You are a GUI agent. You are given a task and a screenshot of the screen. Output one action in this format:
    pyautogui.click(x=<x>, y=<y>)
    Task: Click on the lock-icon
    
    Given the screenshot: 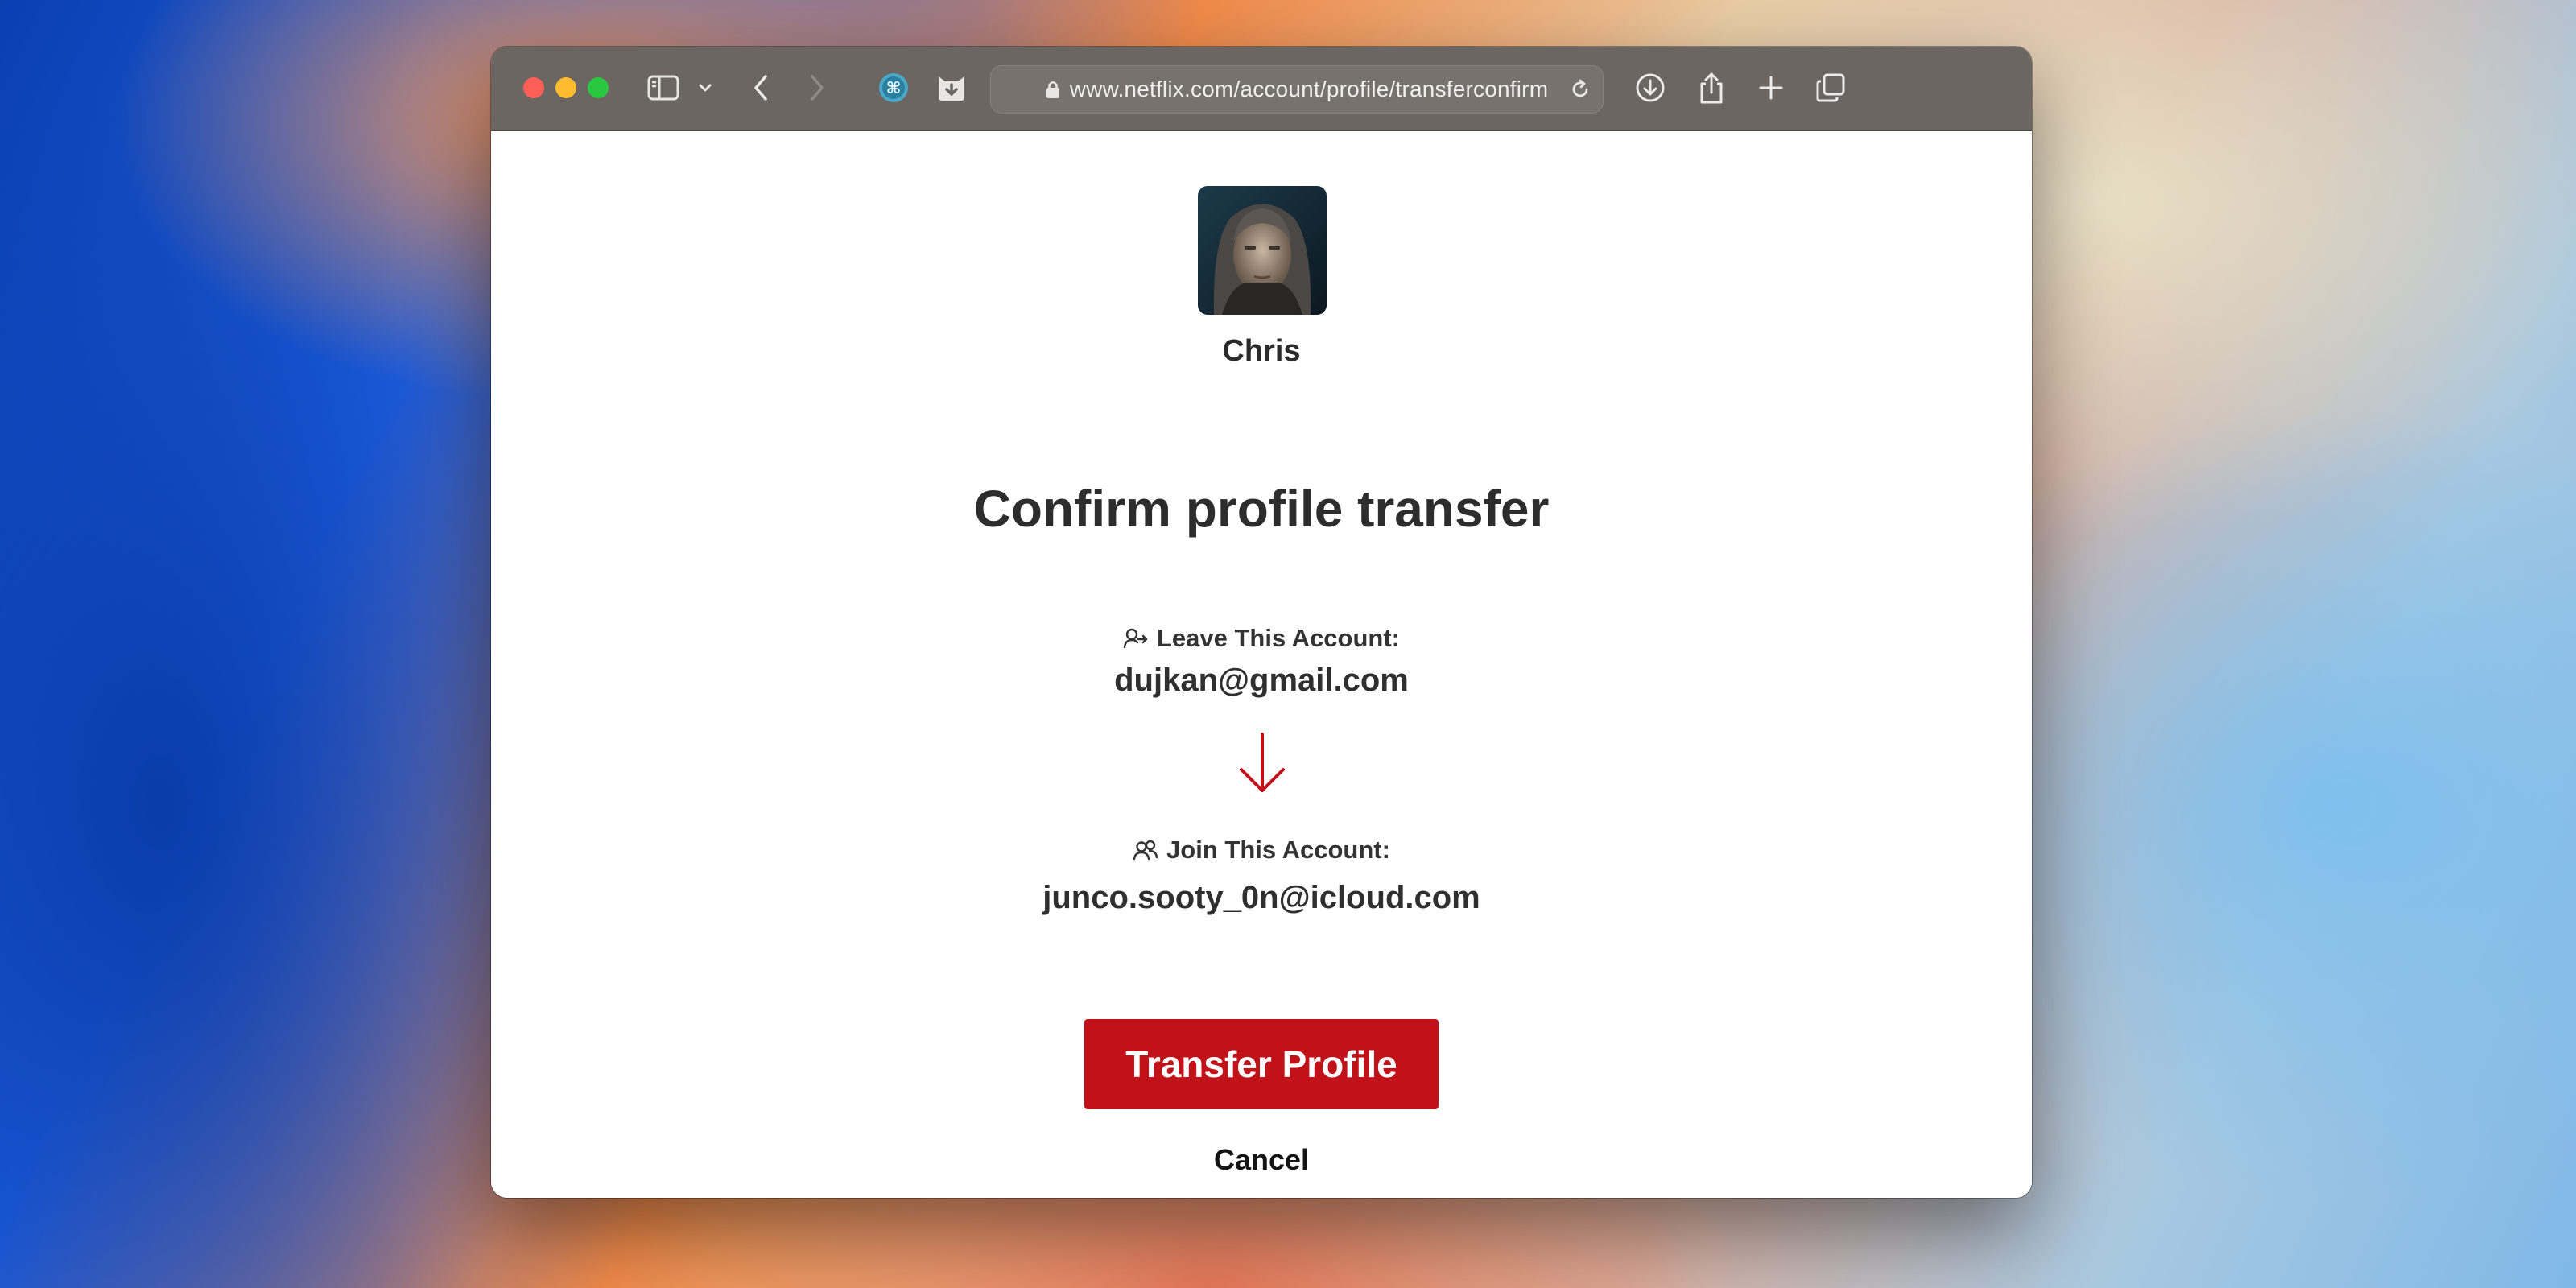 What is the action you would take?
    pyautogui.click(x=1052, y=89)
    